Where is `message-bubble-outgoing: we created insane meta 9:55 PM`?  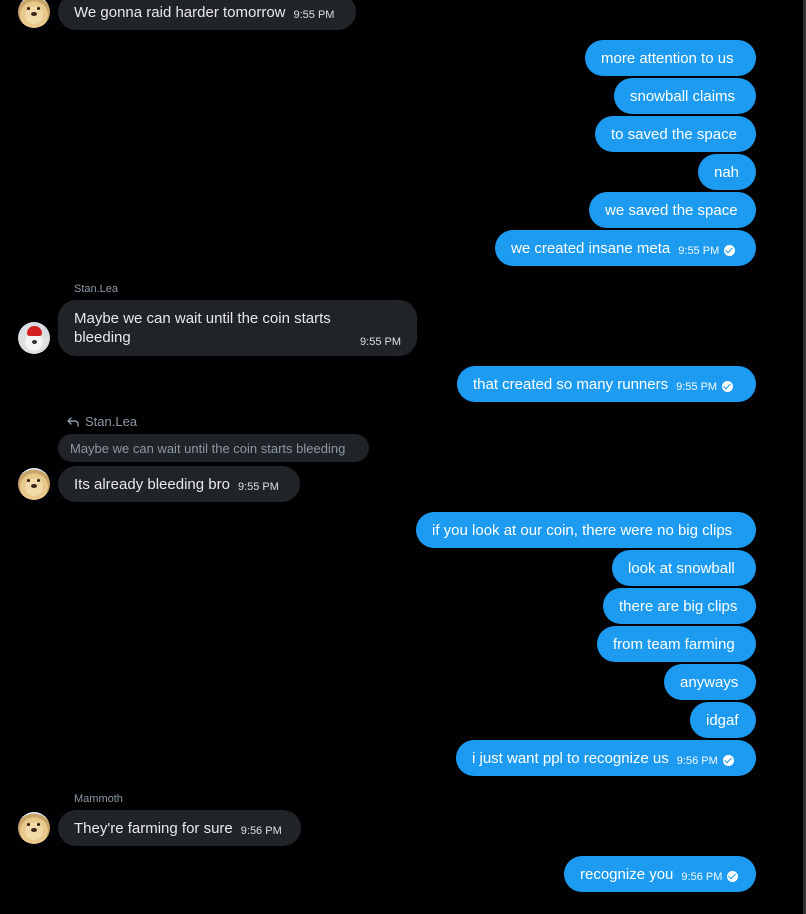 message-bubble-outgoing: we created insane meta 9:55 PM is located at coordinates (625, 248).